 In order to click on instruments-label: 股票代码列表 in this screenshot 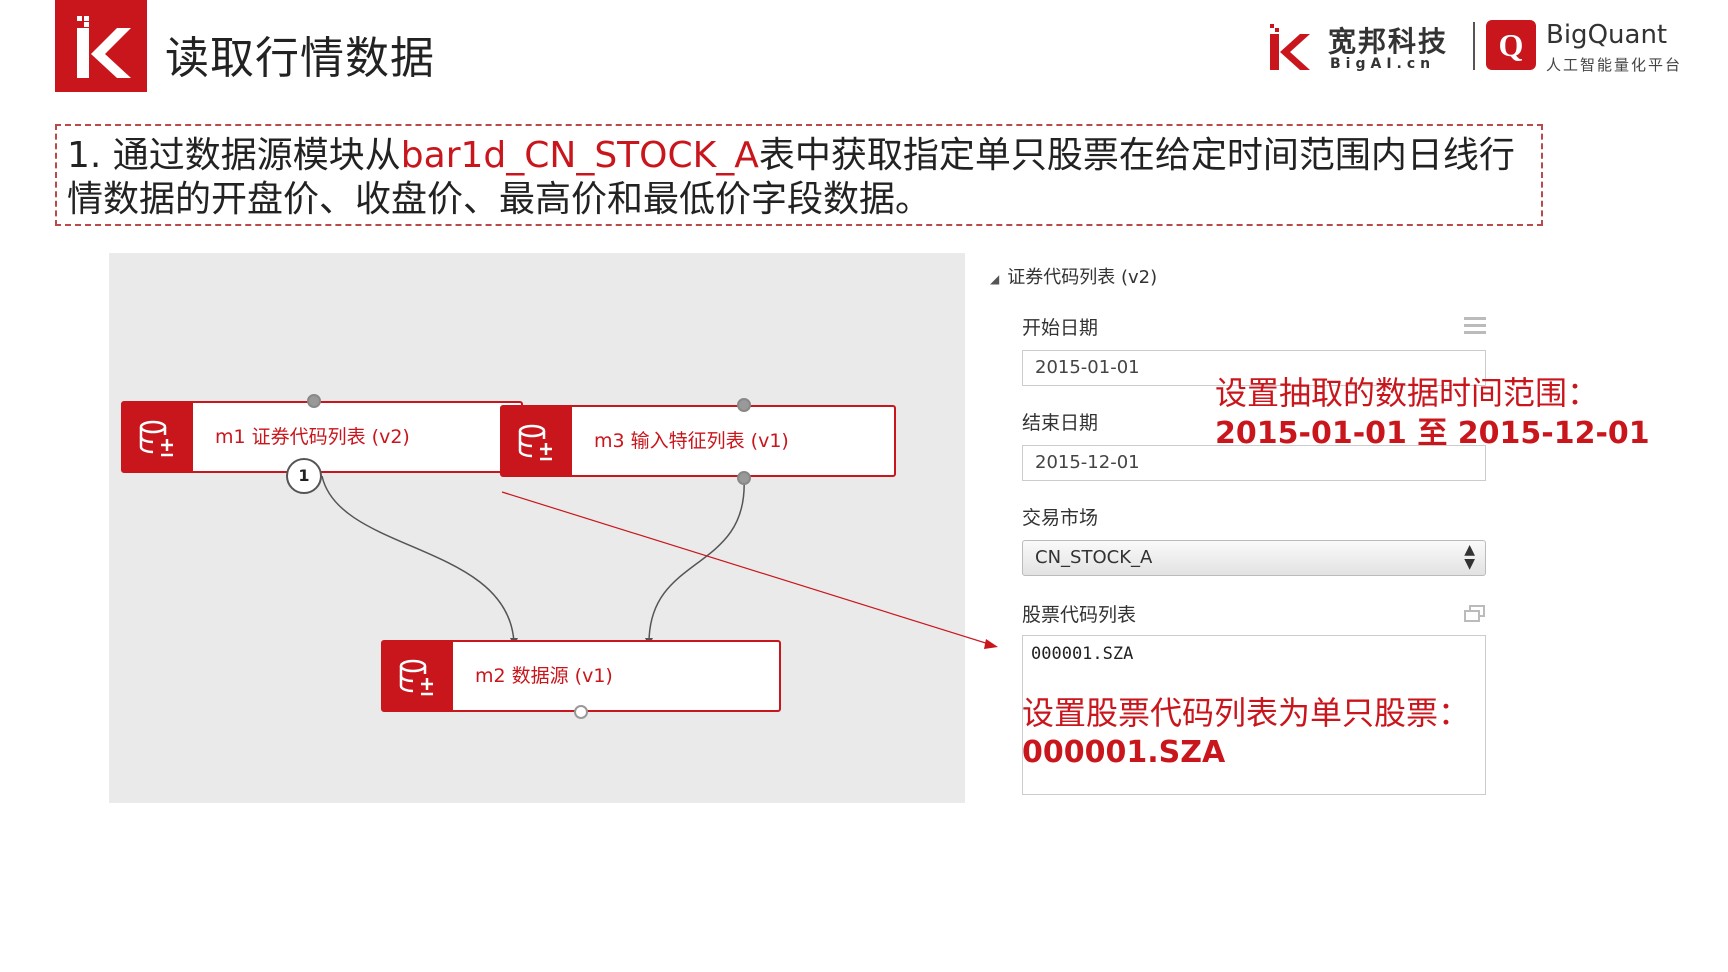, I will do `click(1079, 615)`.